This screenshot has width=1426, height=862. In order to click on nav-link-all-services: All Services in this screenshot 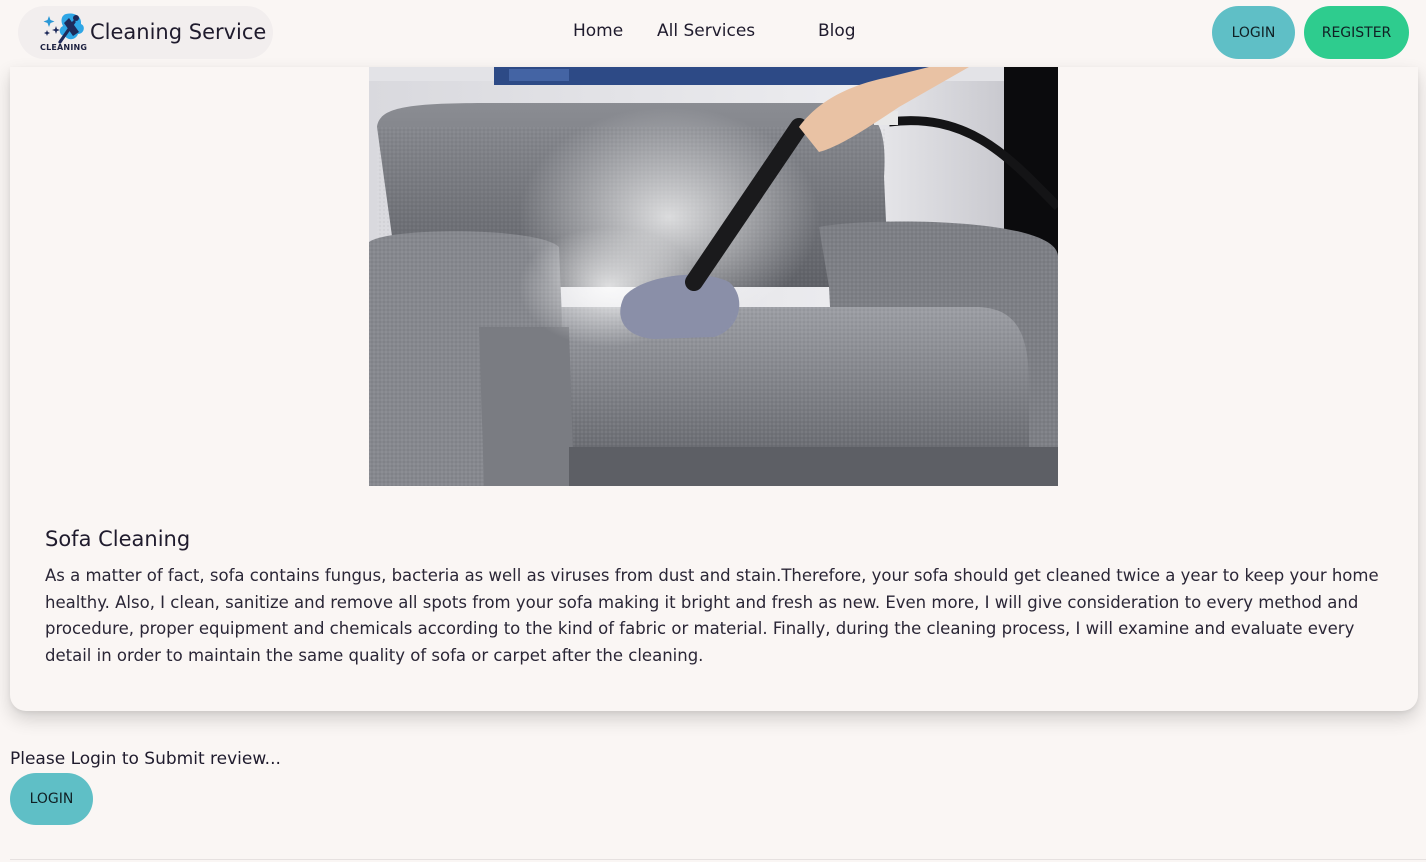, I will do `click(706, 31)`.